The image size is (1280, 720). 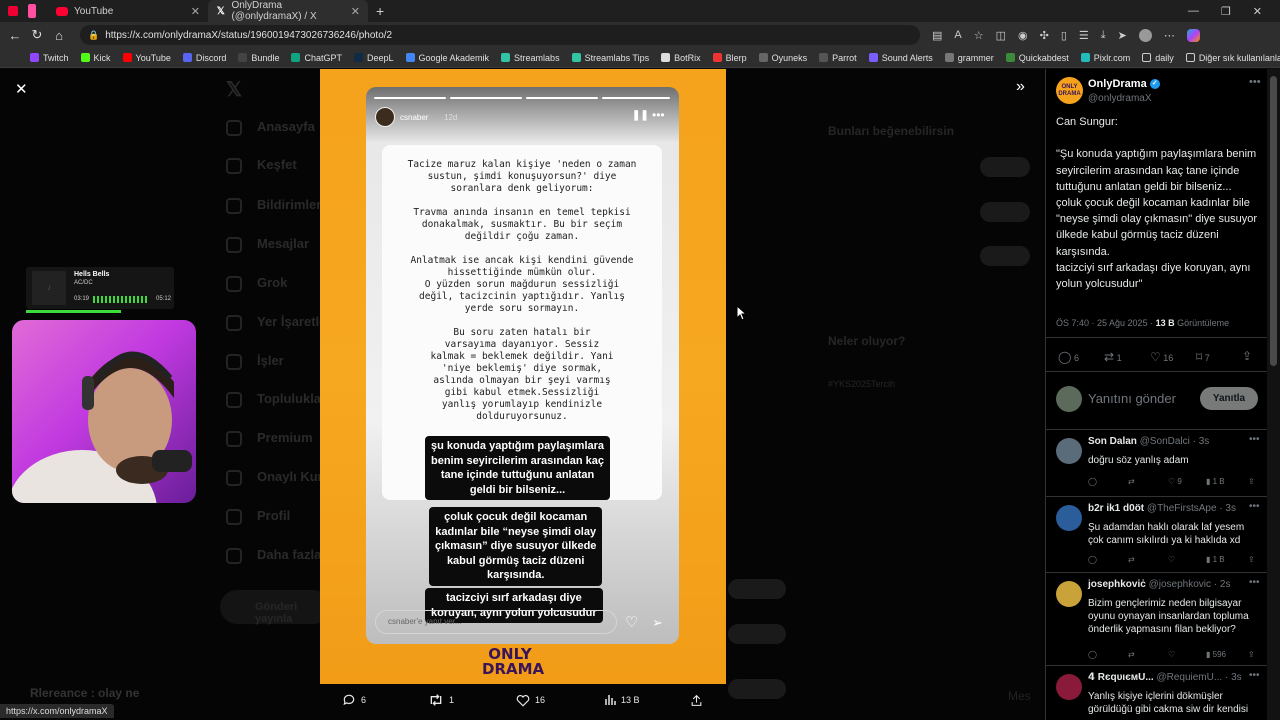 What do you see at coordinates (1069, 90) in the screenshot?
I see `onlydrama-avatar: ONLY DRAMA` at bounding box center [1069, 90].